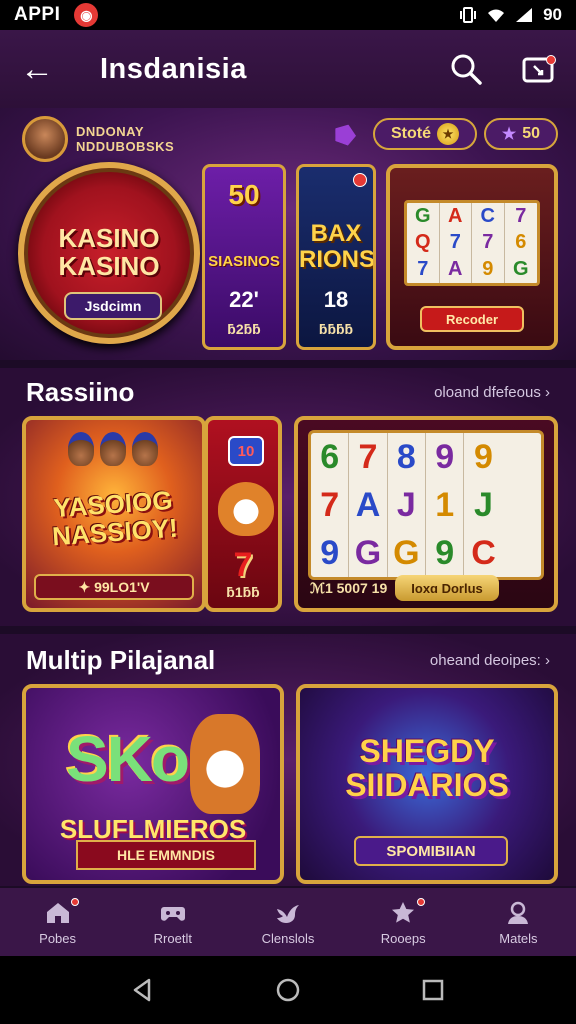  What do you see at coordinates (552, 14) in the screenshot?
I see `status-time: 90` at bounding box center [552, 14].